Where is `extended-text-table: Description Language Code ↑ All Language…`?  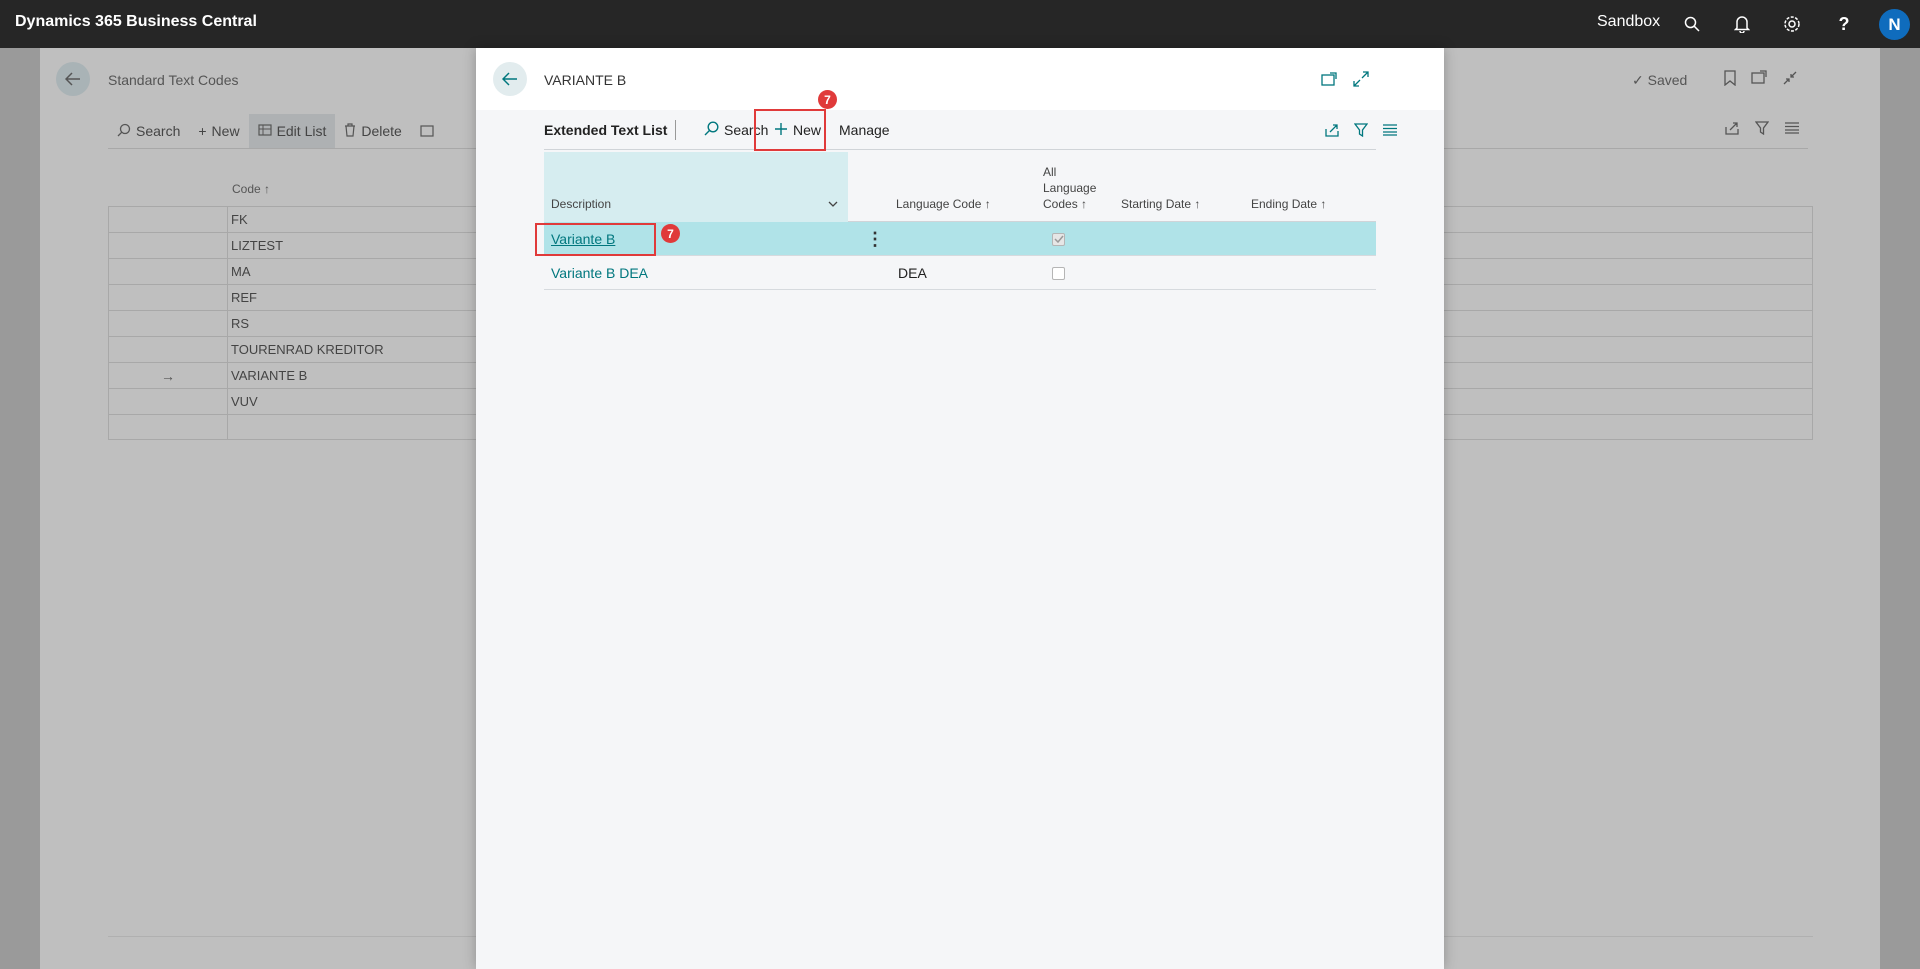 extended-text-table: Description Language Code ↑ All Language… is located at coordinates (955, 221).